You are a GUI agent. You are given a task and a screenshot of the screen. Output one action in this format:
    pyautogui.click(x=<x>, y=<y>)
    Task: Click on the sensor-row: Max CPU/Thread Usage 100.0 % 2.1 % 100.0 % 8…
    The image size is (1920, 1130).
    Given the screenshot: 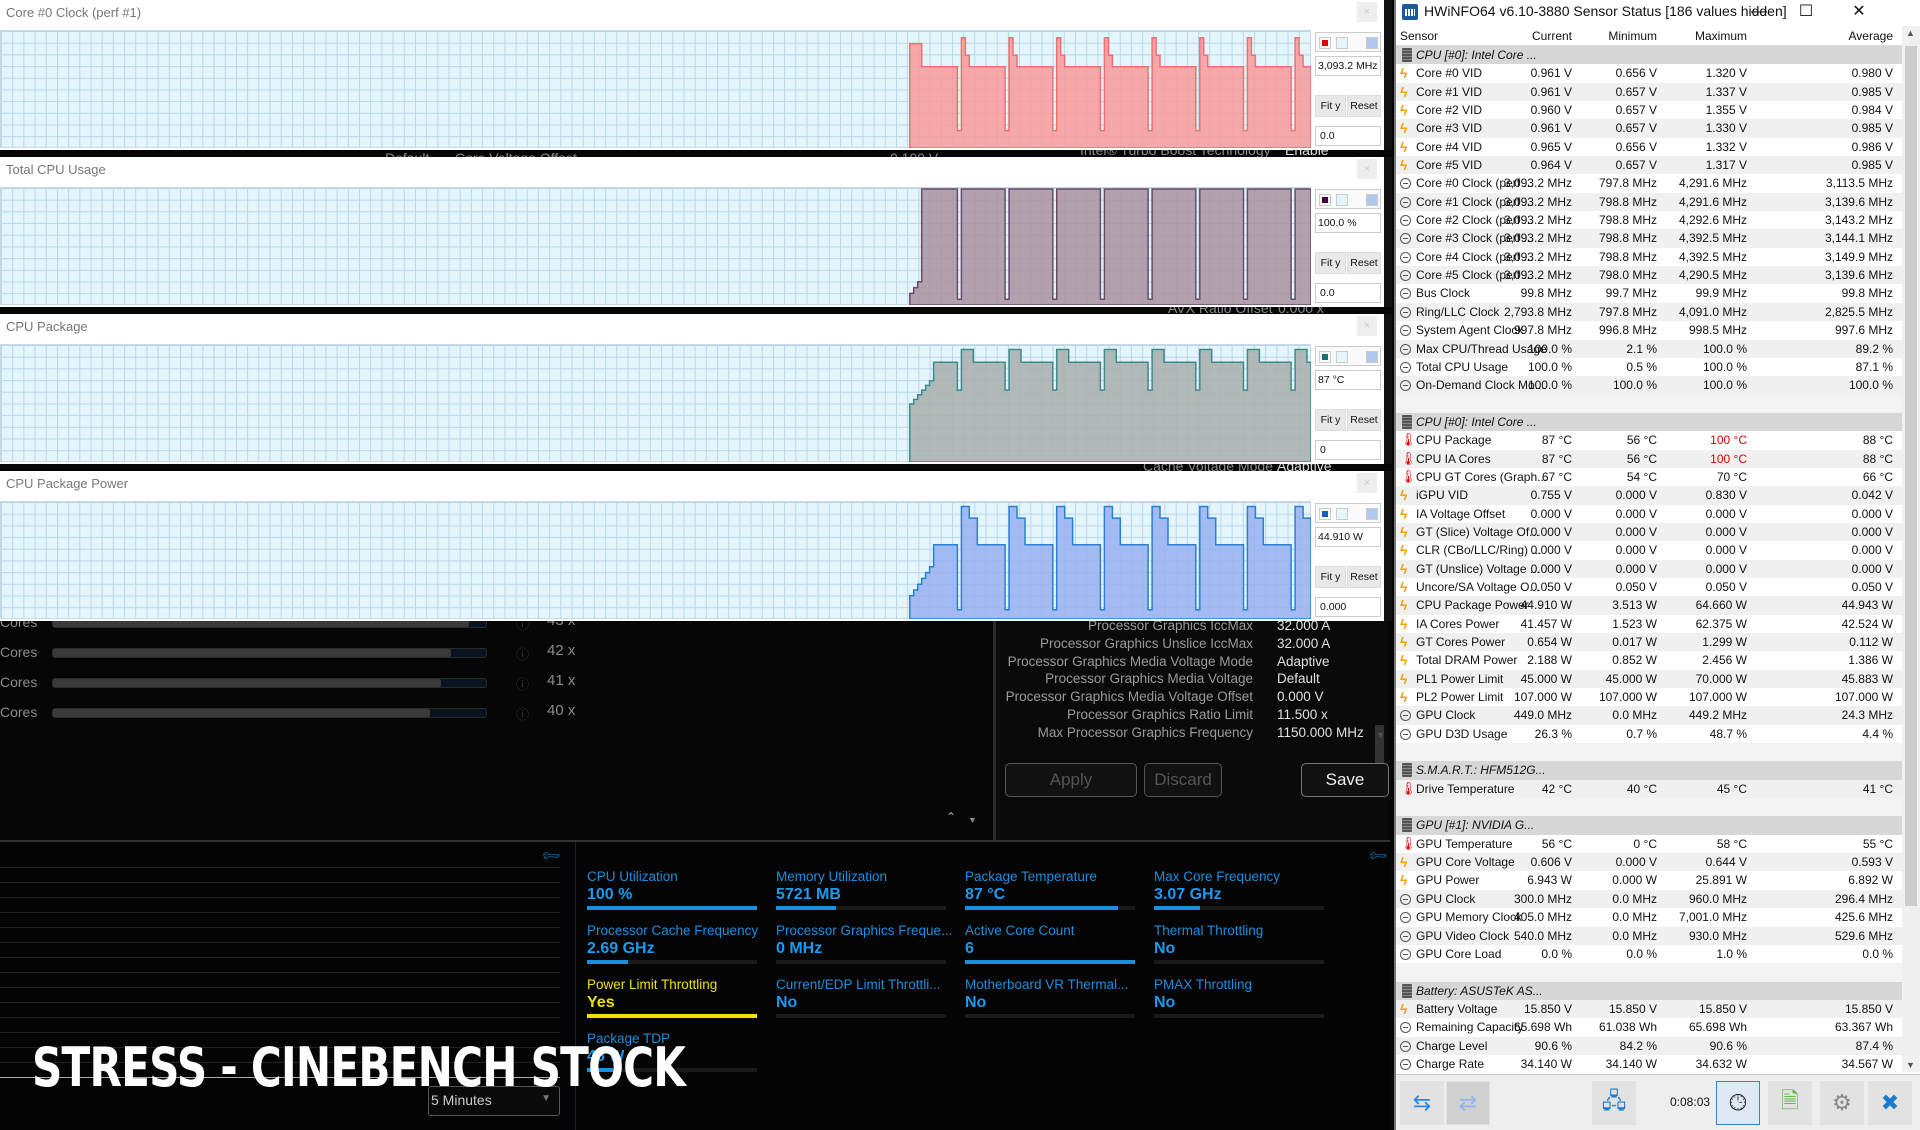 What is the action you would take?
    pyautogui.click(x=1649, y=348)
    